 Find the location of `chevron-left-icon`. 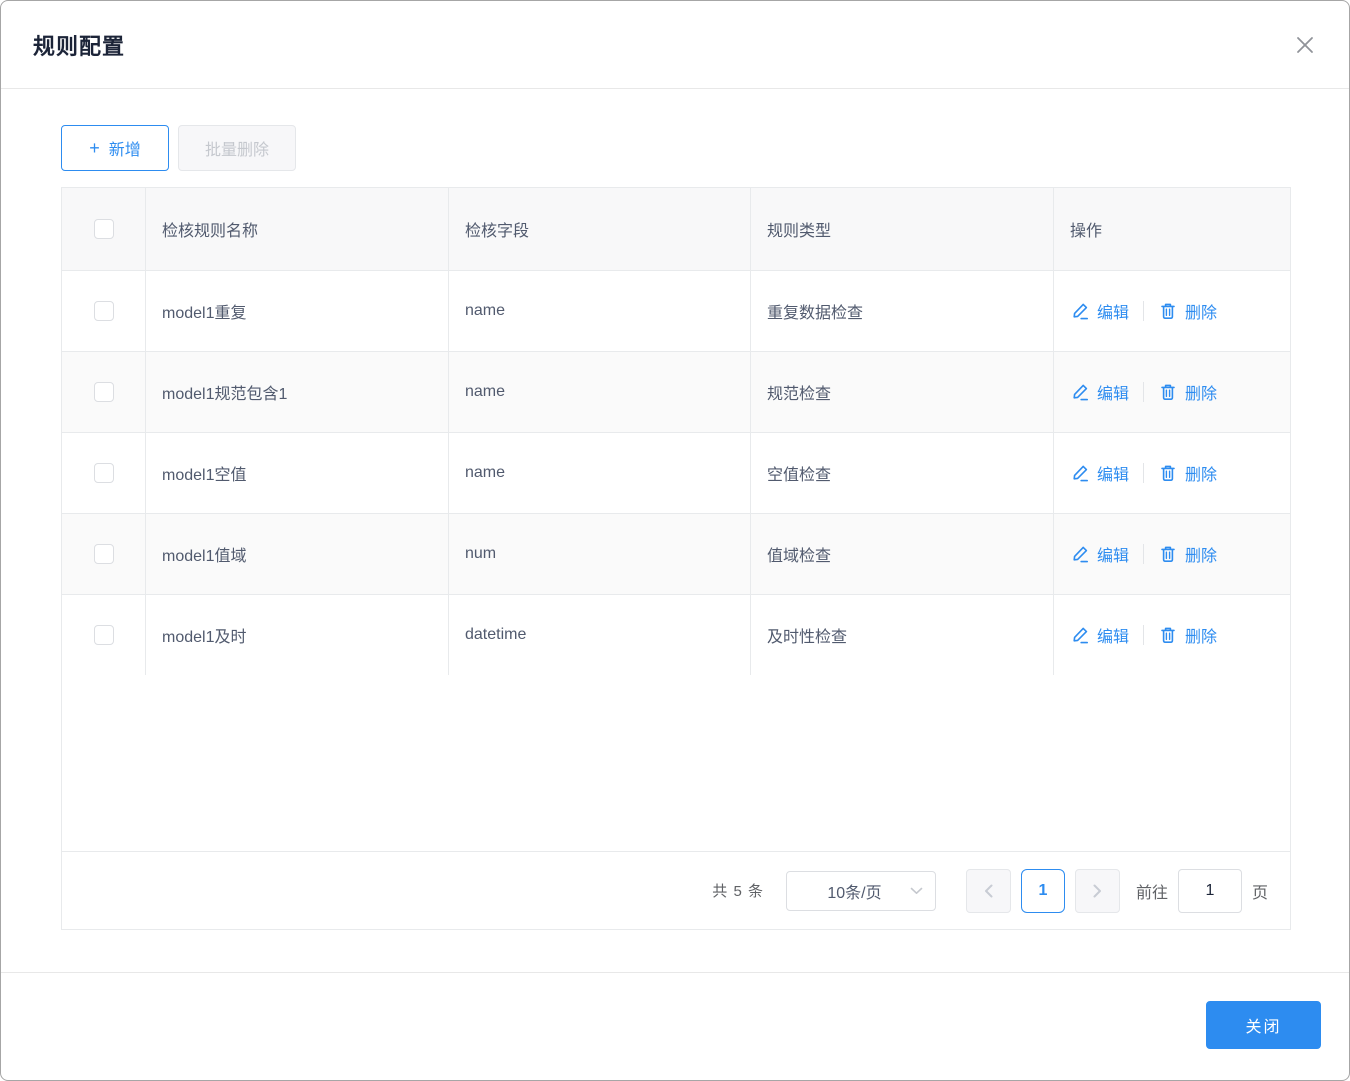

chevron-left-icon is located at coordinates (988, 891).